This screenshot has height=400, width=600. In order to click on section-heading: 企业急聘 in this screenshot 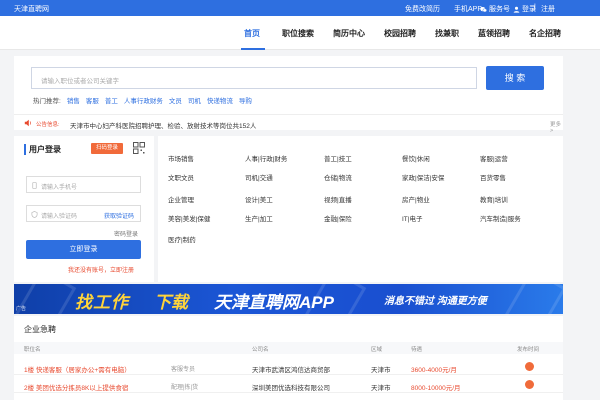, I will do `click(40, 329)`.